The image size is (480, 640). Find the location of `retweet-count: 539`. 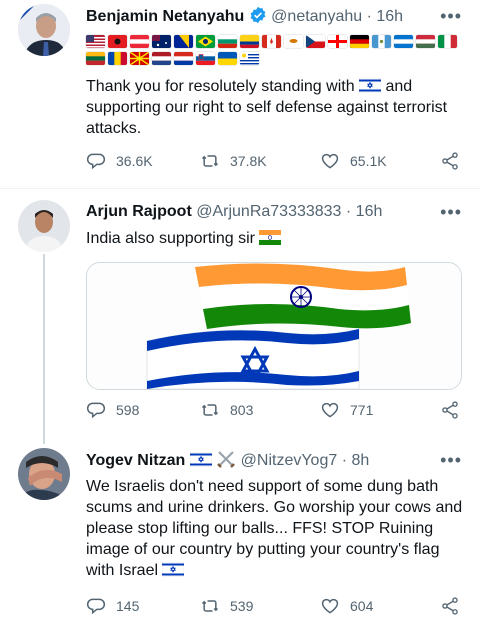

retweet-count: 539 is located at coordinates (242, 606).